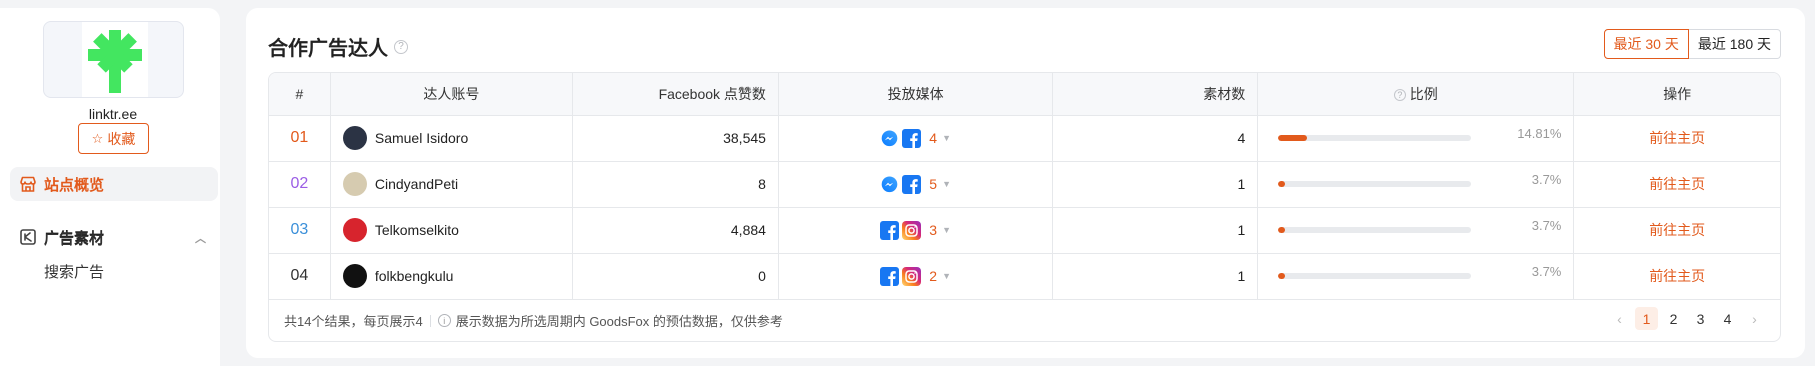 This screenshot has width=1815, height=366. What do you see at coordinates (299, 275) in the screenshot?
I see `rank-number: 04` at bounding box center [299, 275].